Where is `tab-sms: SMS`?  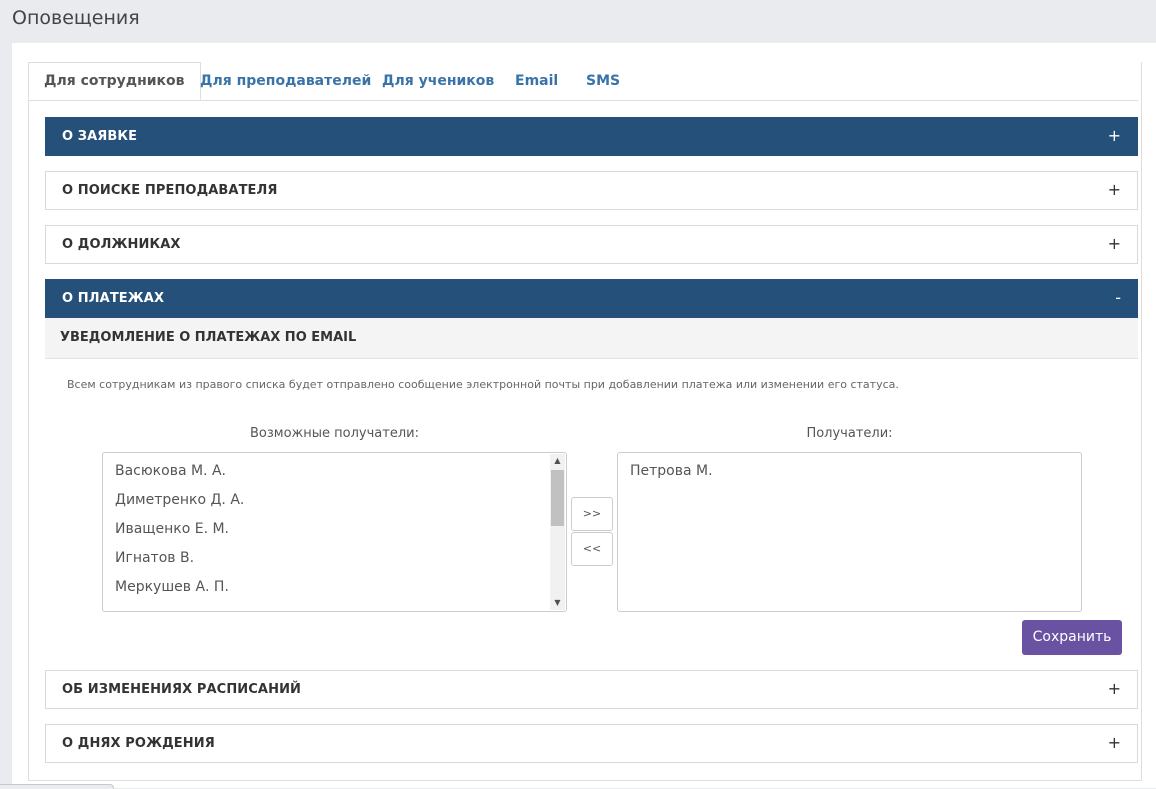 tab-sms: SMS is located at coordinates (603, 81).